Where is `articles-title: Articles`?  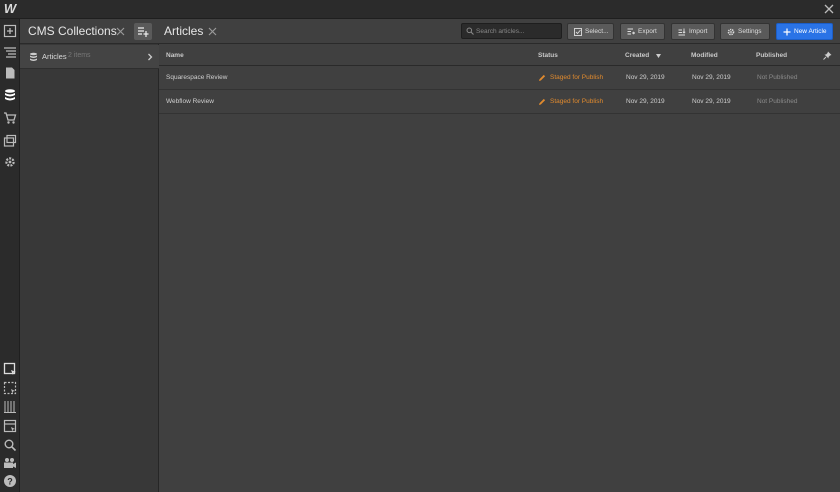
articles-title: Articles is located at coordinates (184, 31).